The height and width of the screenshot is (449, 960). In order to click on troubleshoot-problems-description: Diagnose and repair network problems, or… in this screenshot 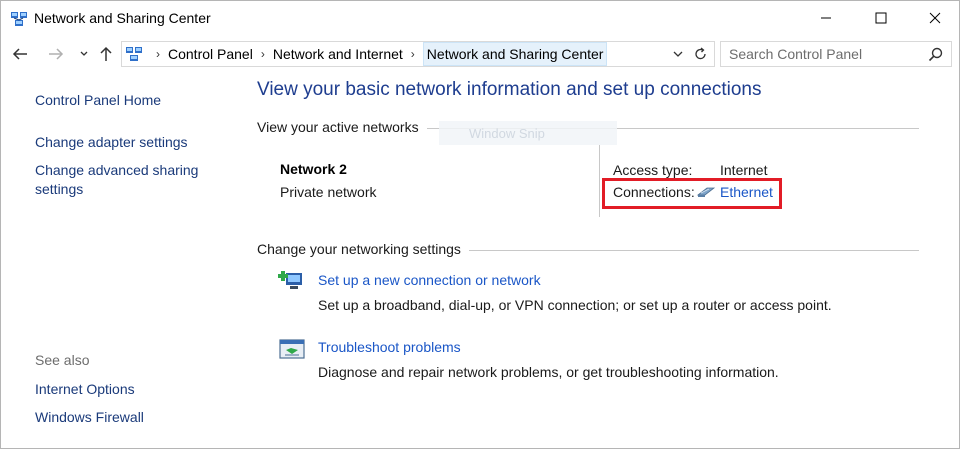, I will do `click(548, 372)`.